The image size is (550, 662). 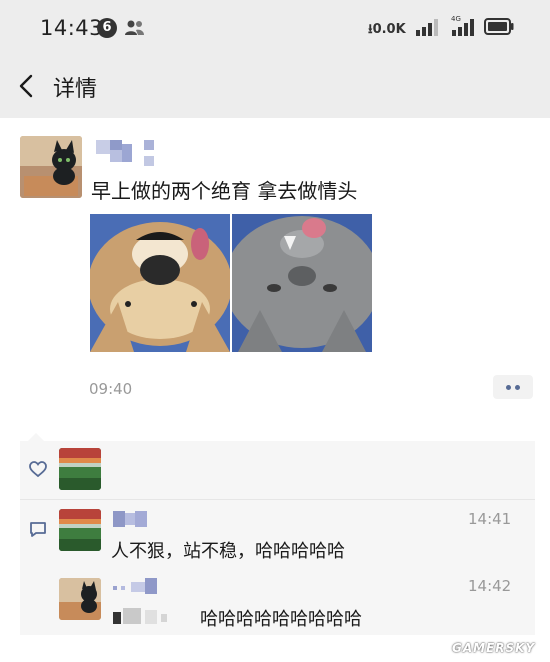 I want to click on svg-text: 4G, so click(x=456, y=19).